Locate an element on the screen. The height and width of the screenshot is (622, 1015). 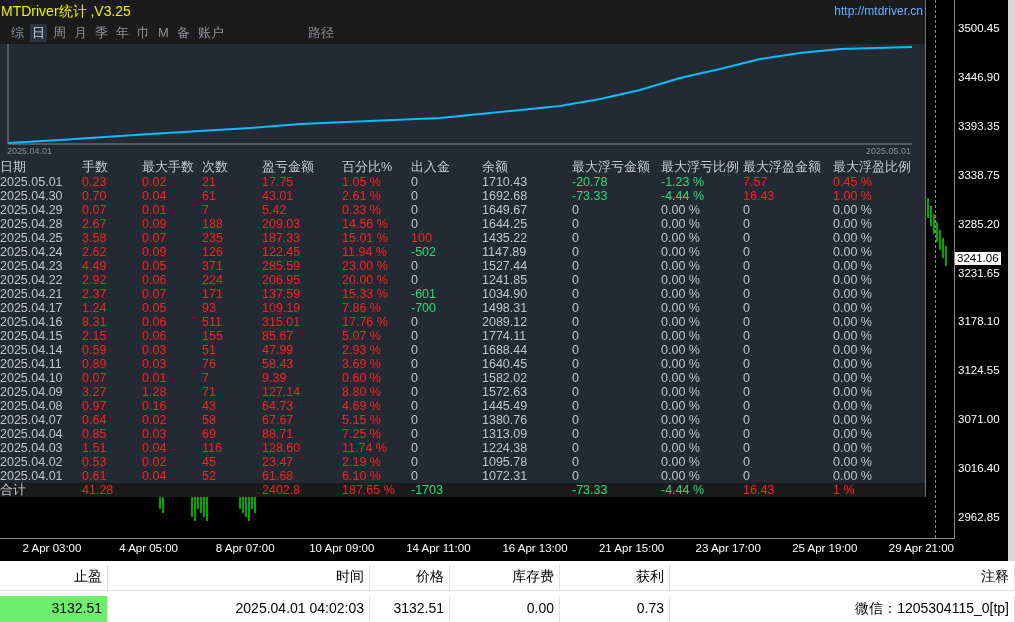
tab: 日 is located at coordinates (38, 33).